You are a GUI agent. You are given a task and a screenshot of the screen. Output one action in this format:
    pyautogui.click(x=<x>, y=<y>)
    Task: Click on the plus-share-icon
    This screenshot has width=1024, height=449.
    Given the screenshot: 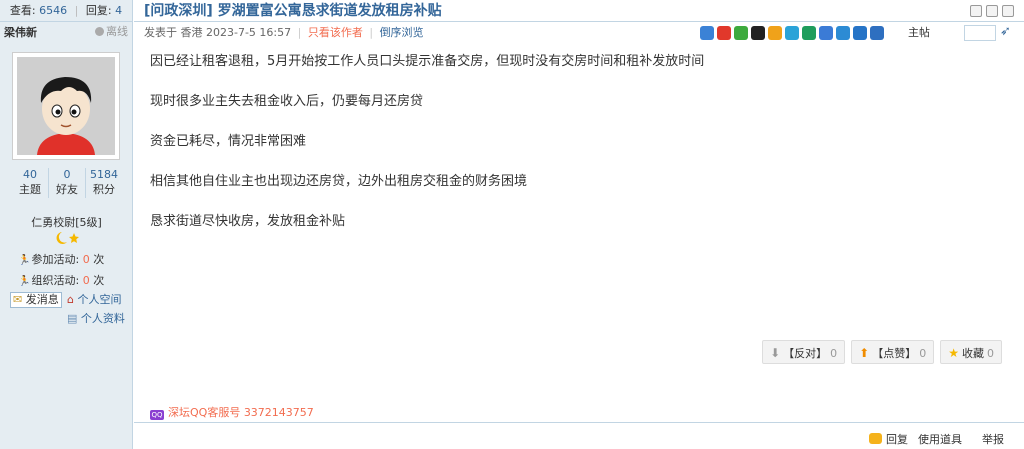 What is the action you would take?
    pyautogui.click(x=707, y=33)
    